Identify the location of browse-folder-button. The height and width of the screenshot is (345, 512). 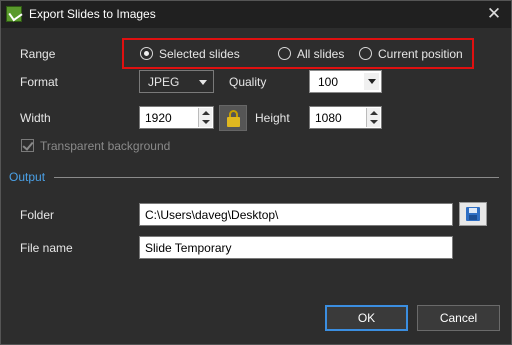
(473, 214).